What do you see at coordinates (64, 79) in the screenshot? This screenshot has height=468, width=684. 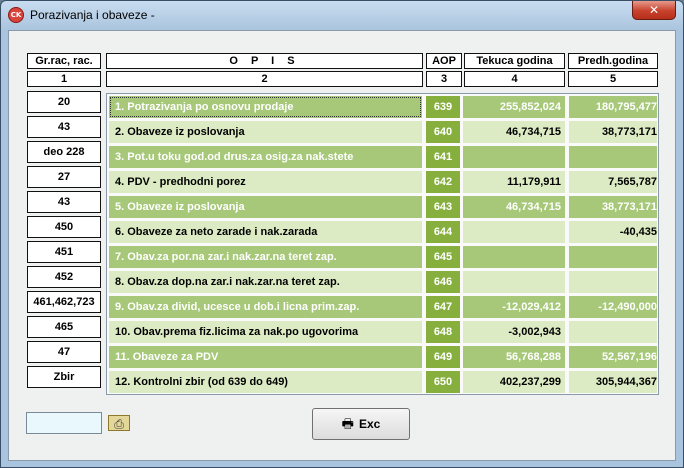 I see `header-number: 1` at bounding box center [64, 79].